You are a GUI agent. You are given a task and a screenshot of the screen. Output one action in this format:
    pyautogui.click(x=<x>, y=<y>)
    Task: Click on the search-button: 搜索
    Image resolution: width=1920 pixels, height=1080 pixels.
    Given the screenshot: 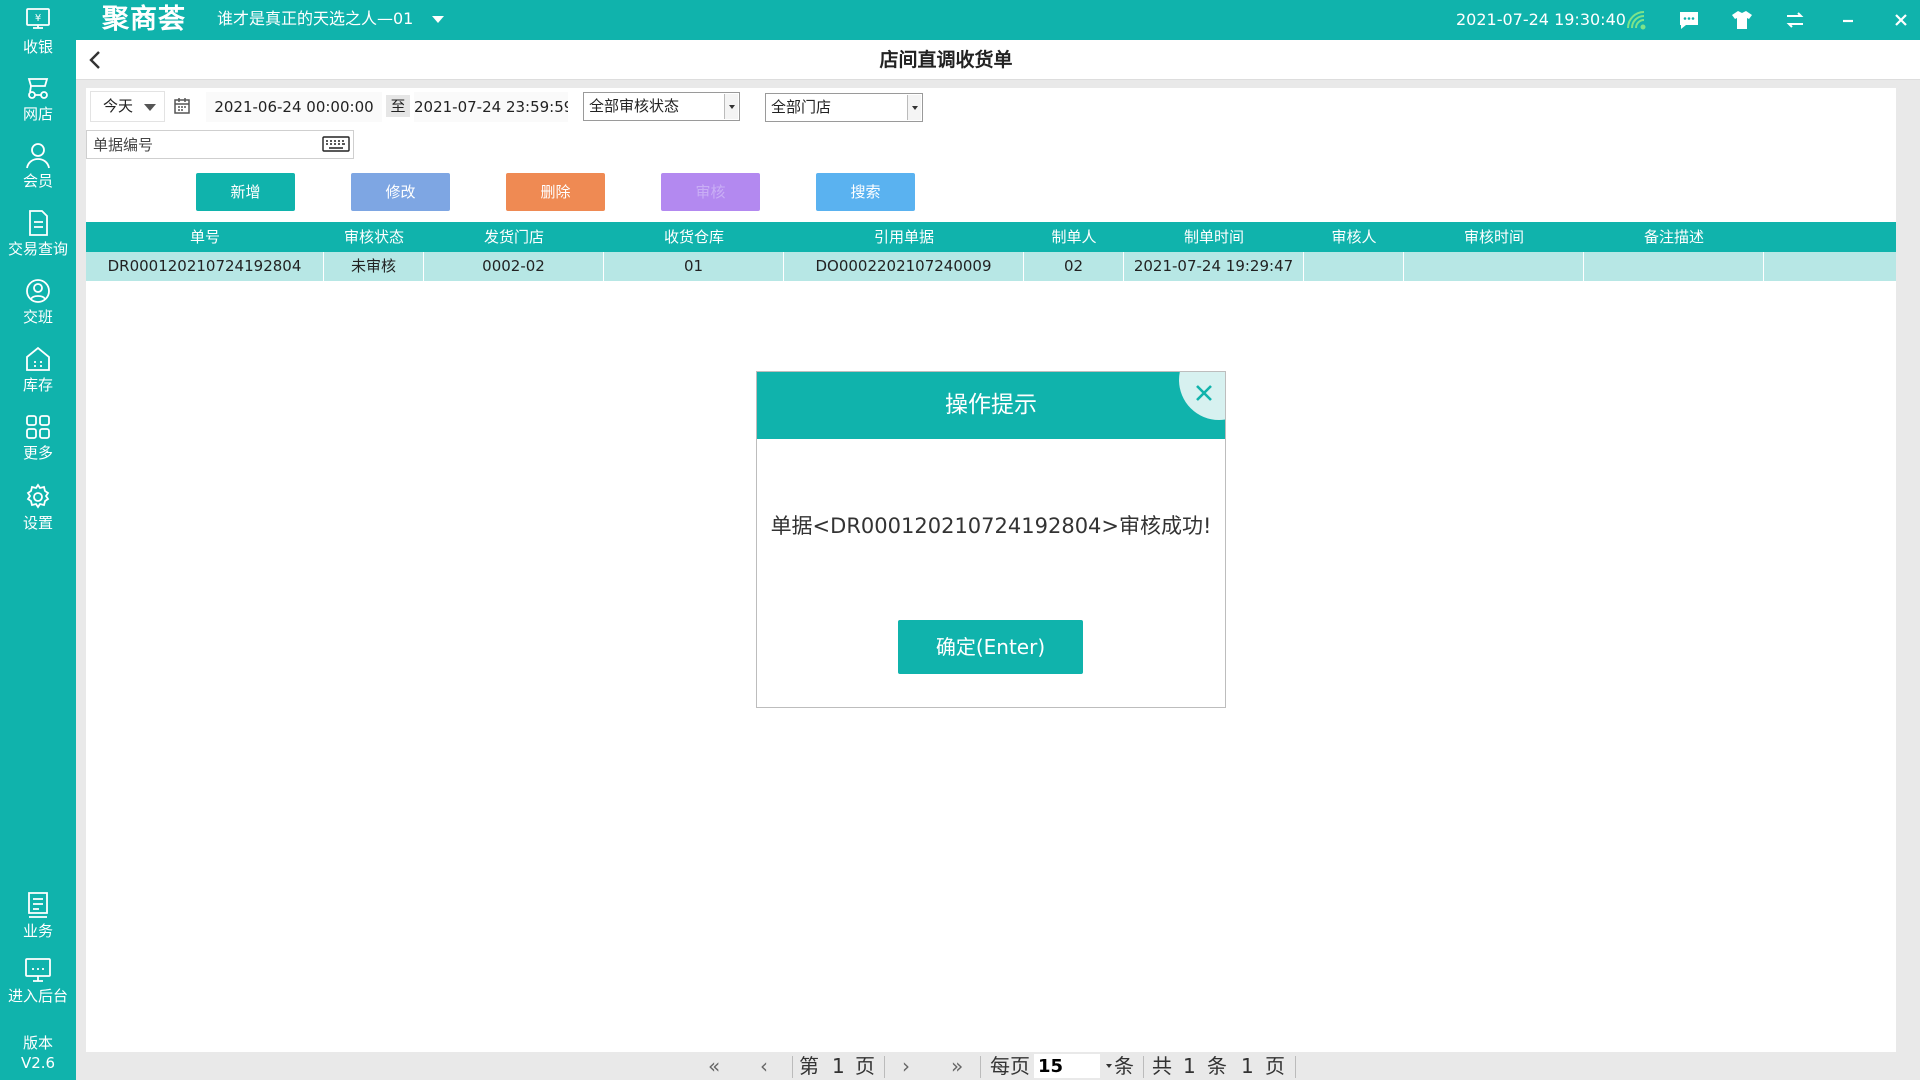 What is the action you would take?
    pyautogui.click(x=865, y=192)
    